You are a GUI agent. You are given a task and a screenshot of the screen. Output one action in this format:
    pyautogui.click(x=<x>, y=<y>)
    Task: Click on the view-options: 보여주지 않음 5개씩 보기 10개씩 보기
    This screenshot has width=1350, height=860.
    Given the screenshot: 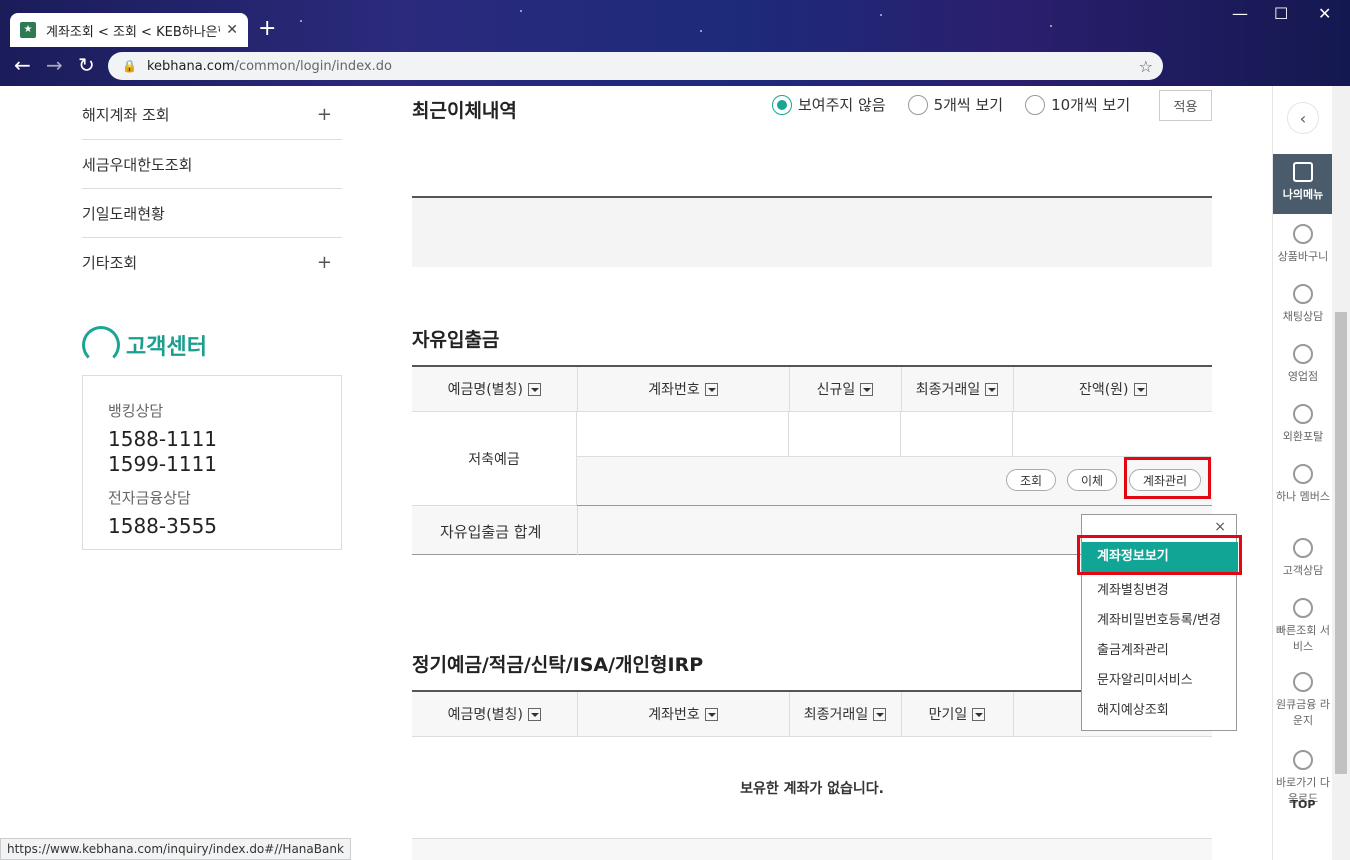 What is the action you would take?
    pyautogui.click(x=962, y=104)
    